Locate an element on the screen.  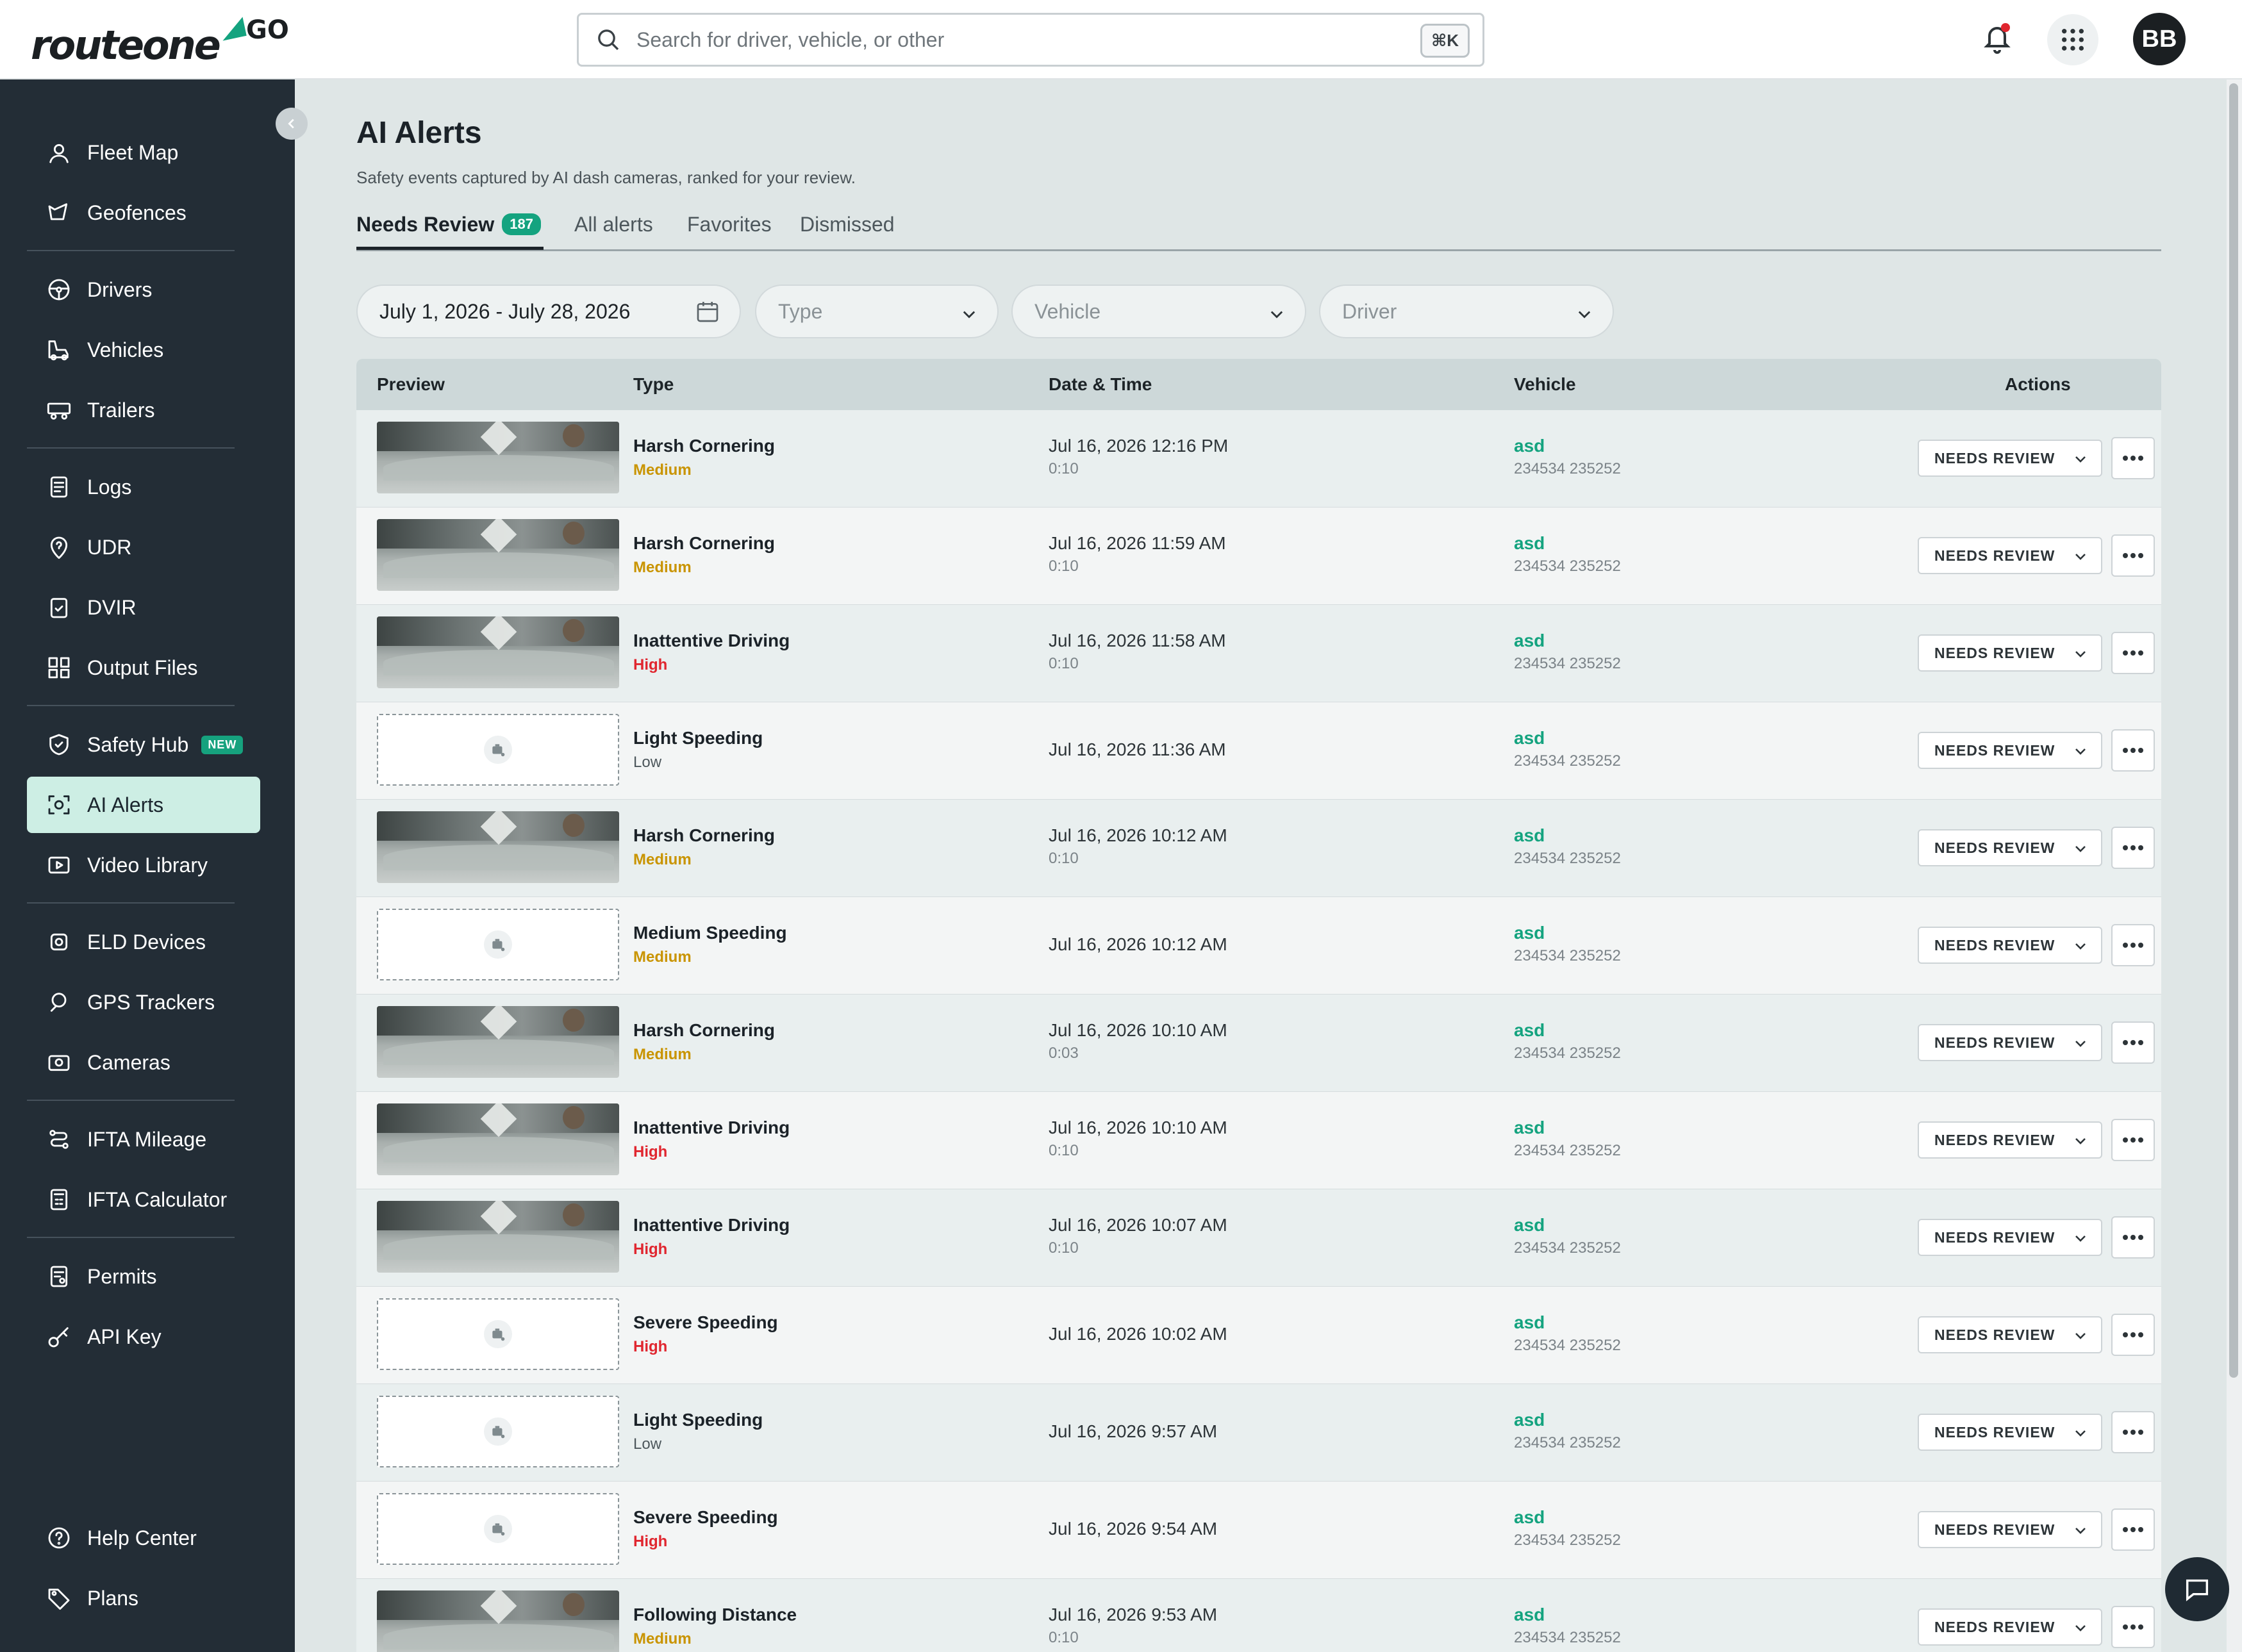
tab-needs-review: Needs Review 187 is located at coordinates (448, 224).